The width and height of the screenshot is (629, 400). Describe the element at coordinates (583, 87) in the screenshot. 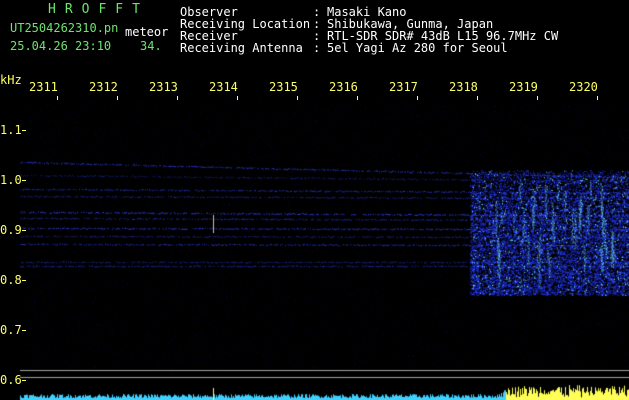

I see `time-tick-label: 2320` at that location.